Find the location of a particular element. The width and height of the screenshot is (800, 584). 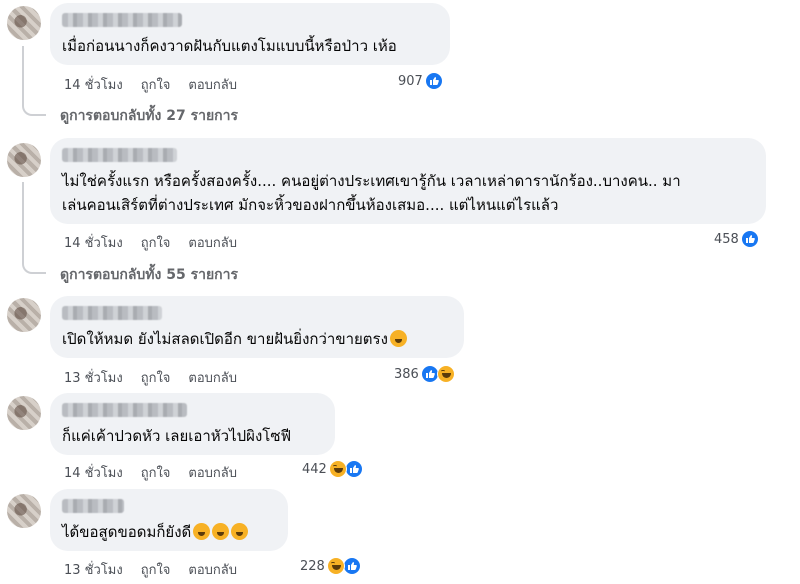

view-replies-link: ดูการตอบกลับทั้ง 27 รายการ is located at coordinates (149, 116).